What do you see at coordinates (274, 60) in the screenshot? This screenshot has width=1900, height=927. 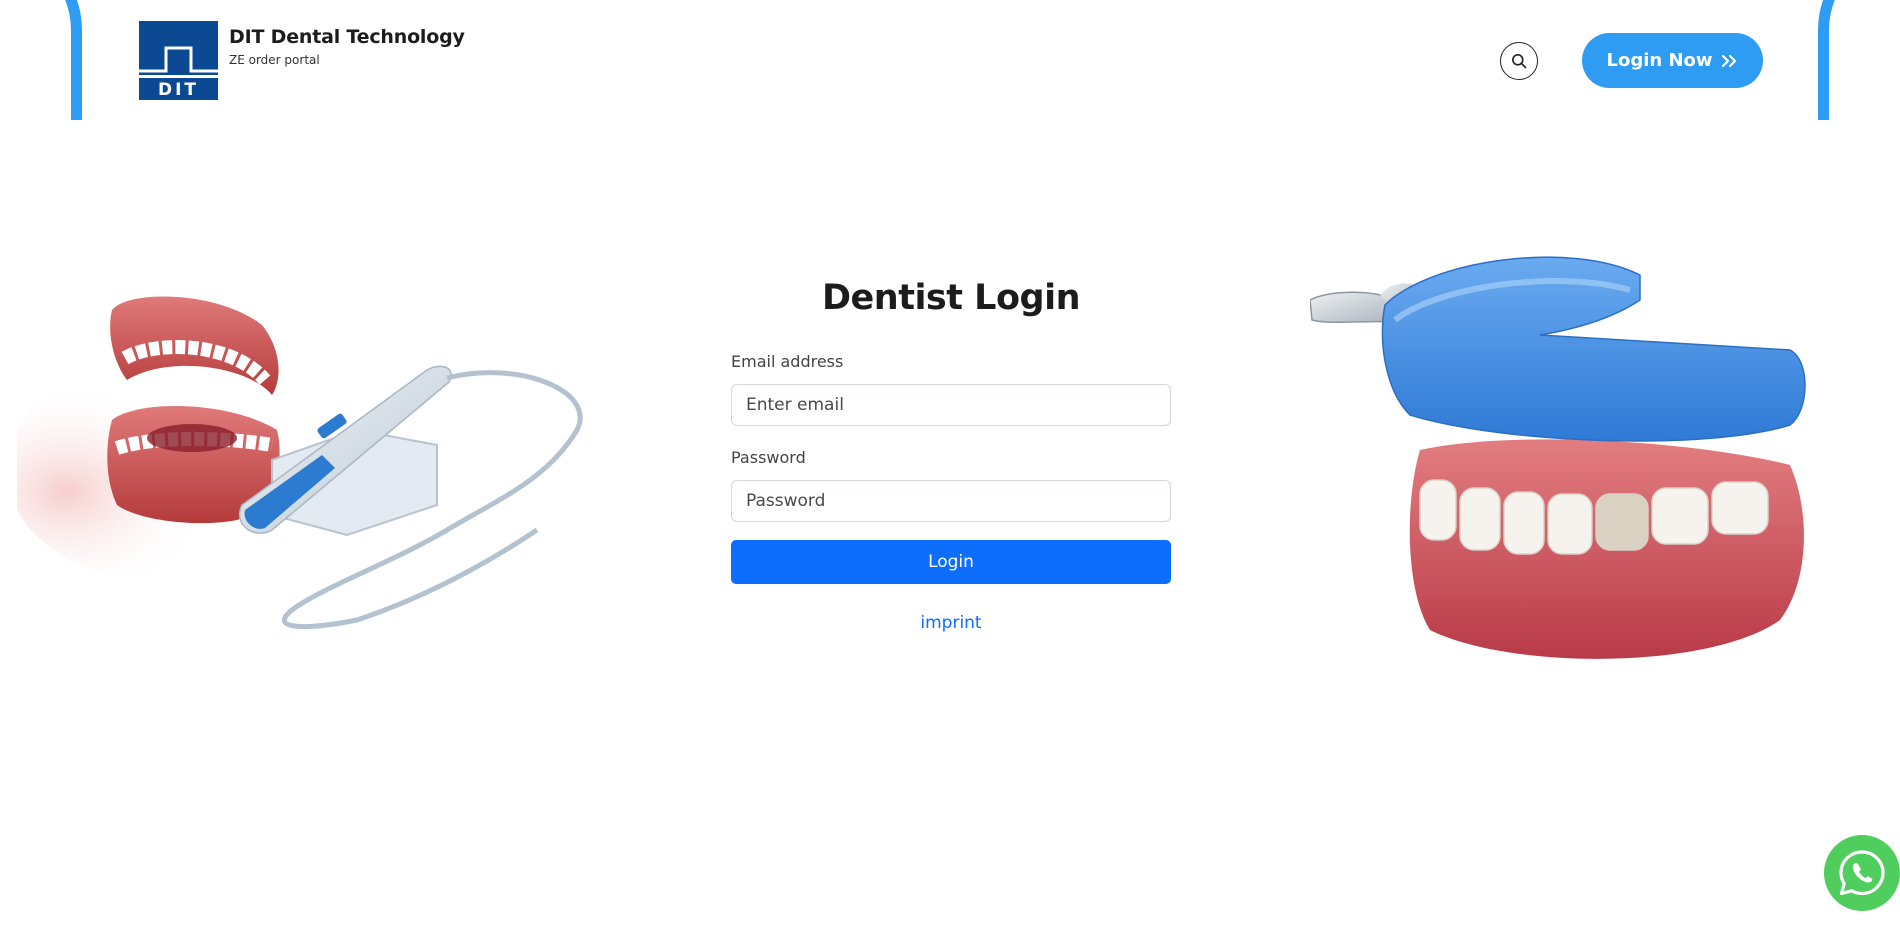 I see `brand-subtitle: ZE order portal` at bounding box center [274, 60].